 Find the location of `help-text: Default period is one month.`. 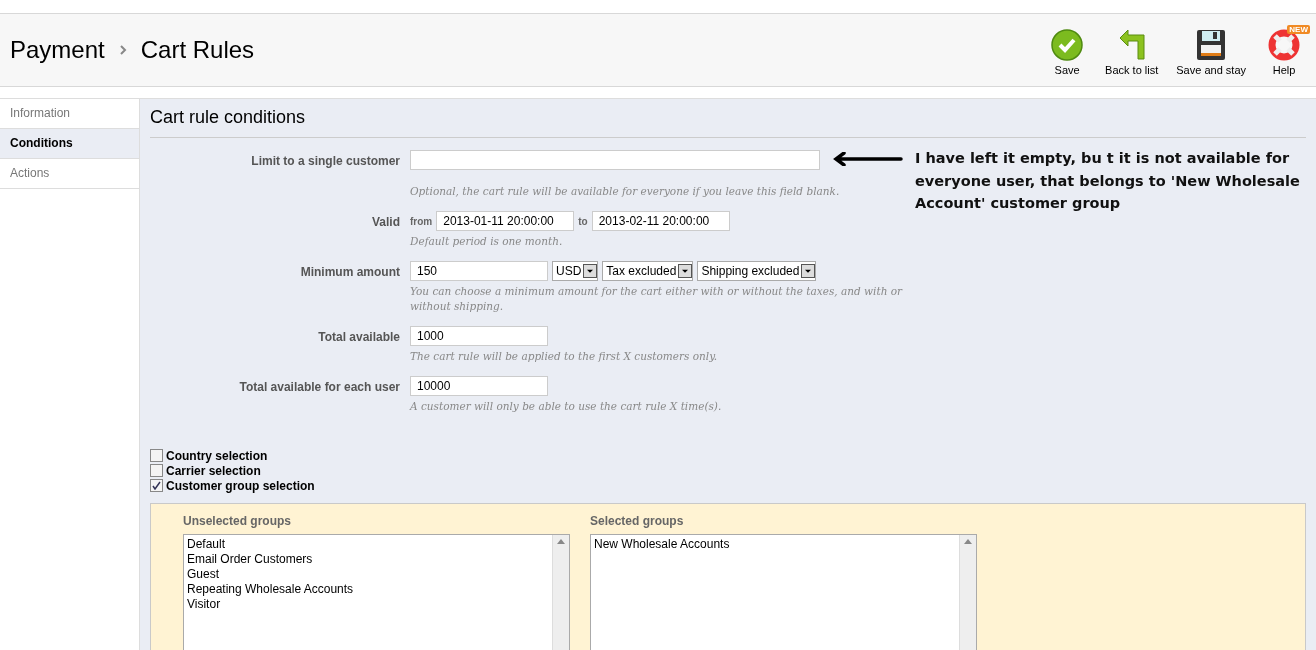

help-text: Default period is one month. is located at coordinates (487, 241).